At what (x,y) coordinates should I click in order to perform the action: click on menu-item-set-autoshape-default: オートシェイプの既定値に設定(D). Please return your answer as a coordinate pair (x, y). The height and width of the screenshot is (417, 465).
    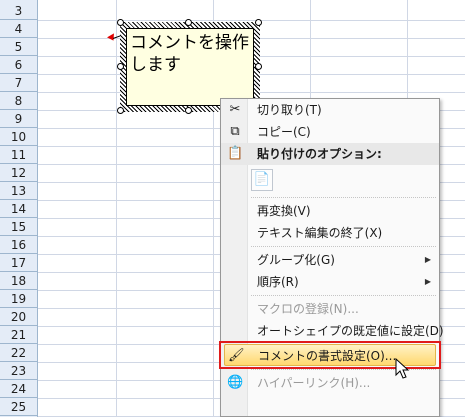
    Looking at the image, I should click on (332, 331).